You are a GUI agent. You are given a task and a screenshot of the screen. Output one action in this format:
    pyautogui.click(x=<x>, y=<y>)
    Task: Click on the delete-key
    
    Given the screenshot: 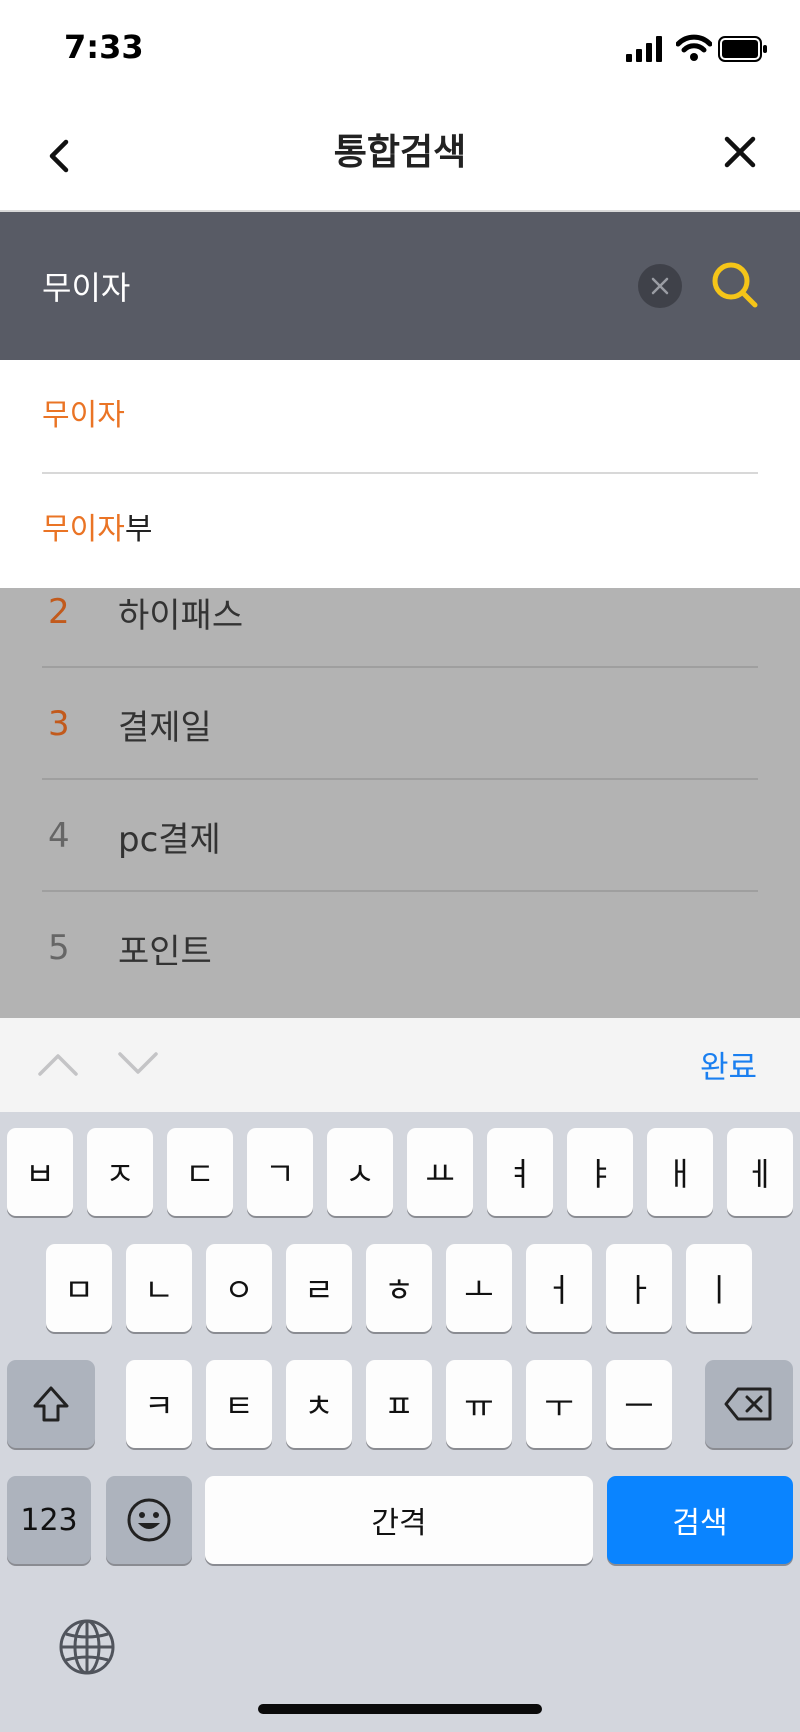 What is the action you would take?
    pyautogui.click(x=749, y=1404)
    